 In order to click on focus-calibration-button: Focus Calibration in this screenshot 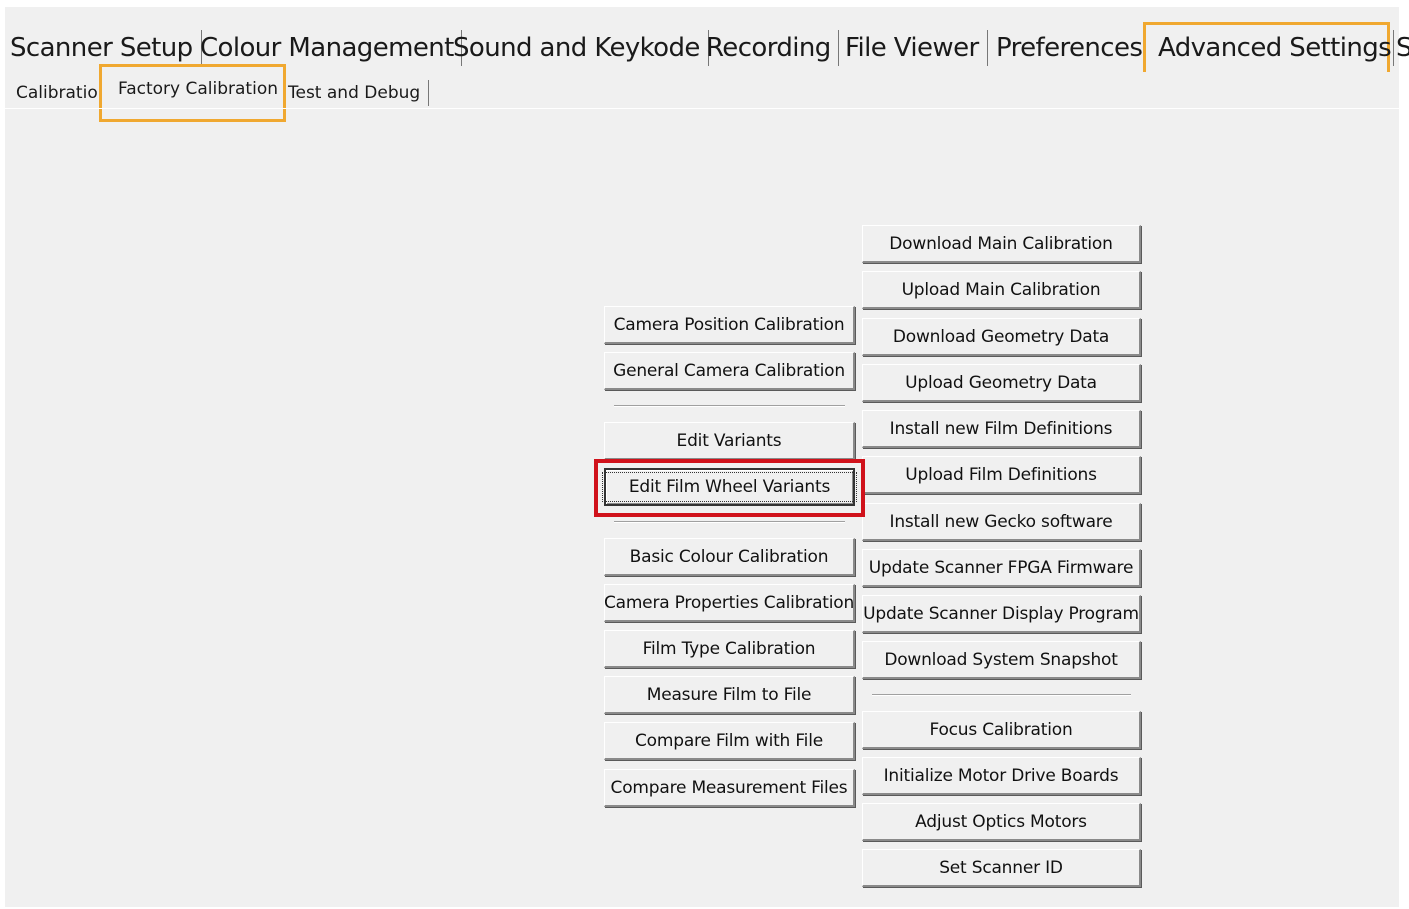, I will do `click(1001, 730)`.